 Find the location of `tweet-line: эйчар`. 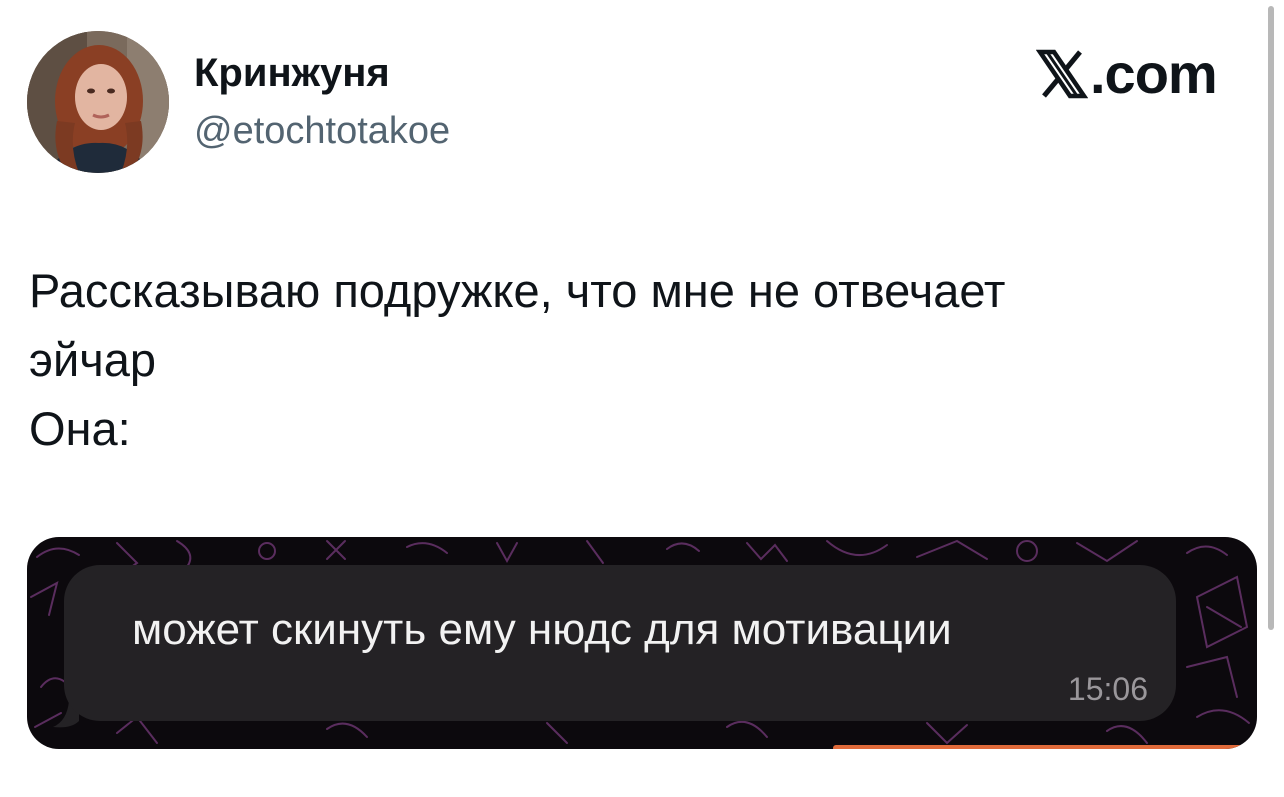

tweet-line: эйчар is located at coordinates (93, 359).